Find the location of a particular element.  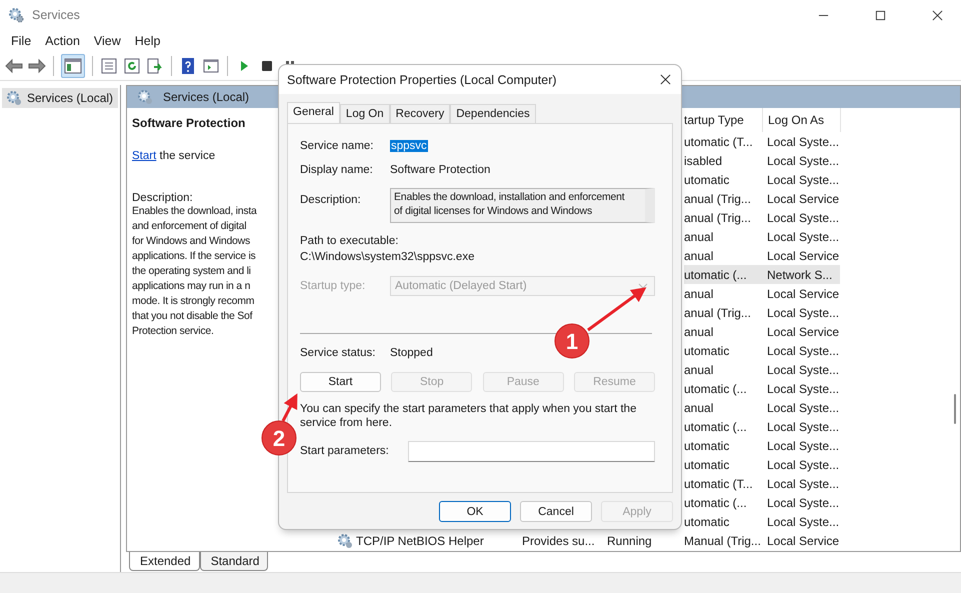

dialog-tab: Log On is located at coordinates (365, 113).